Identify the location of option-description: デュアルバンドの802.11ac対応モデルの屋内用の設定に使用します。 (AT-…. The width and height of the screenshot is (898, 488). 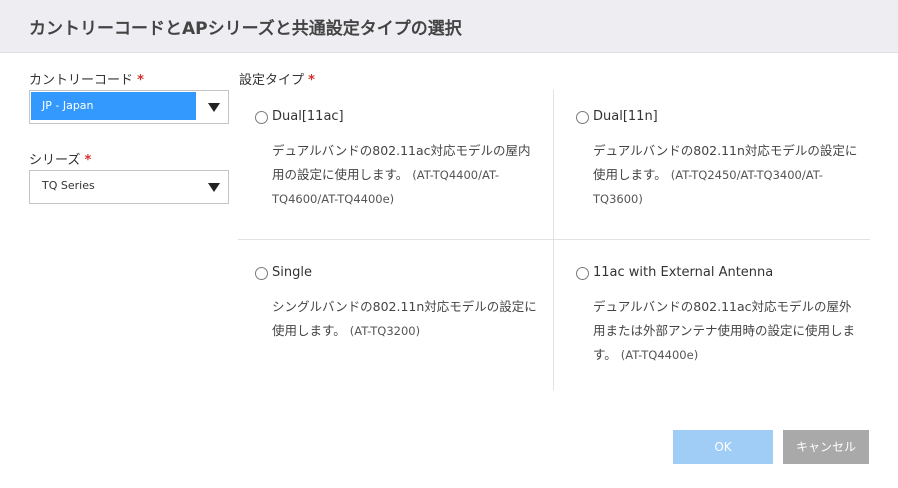
(407, 175).